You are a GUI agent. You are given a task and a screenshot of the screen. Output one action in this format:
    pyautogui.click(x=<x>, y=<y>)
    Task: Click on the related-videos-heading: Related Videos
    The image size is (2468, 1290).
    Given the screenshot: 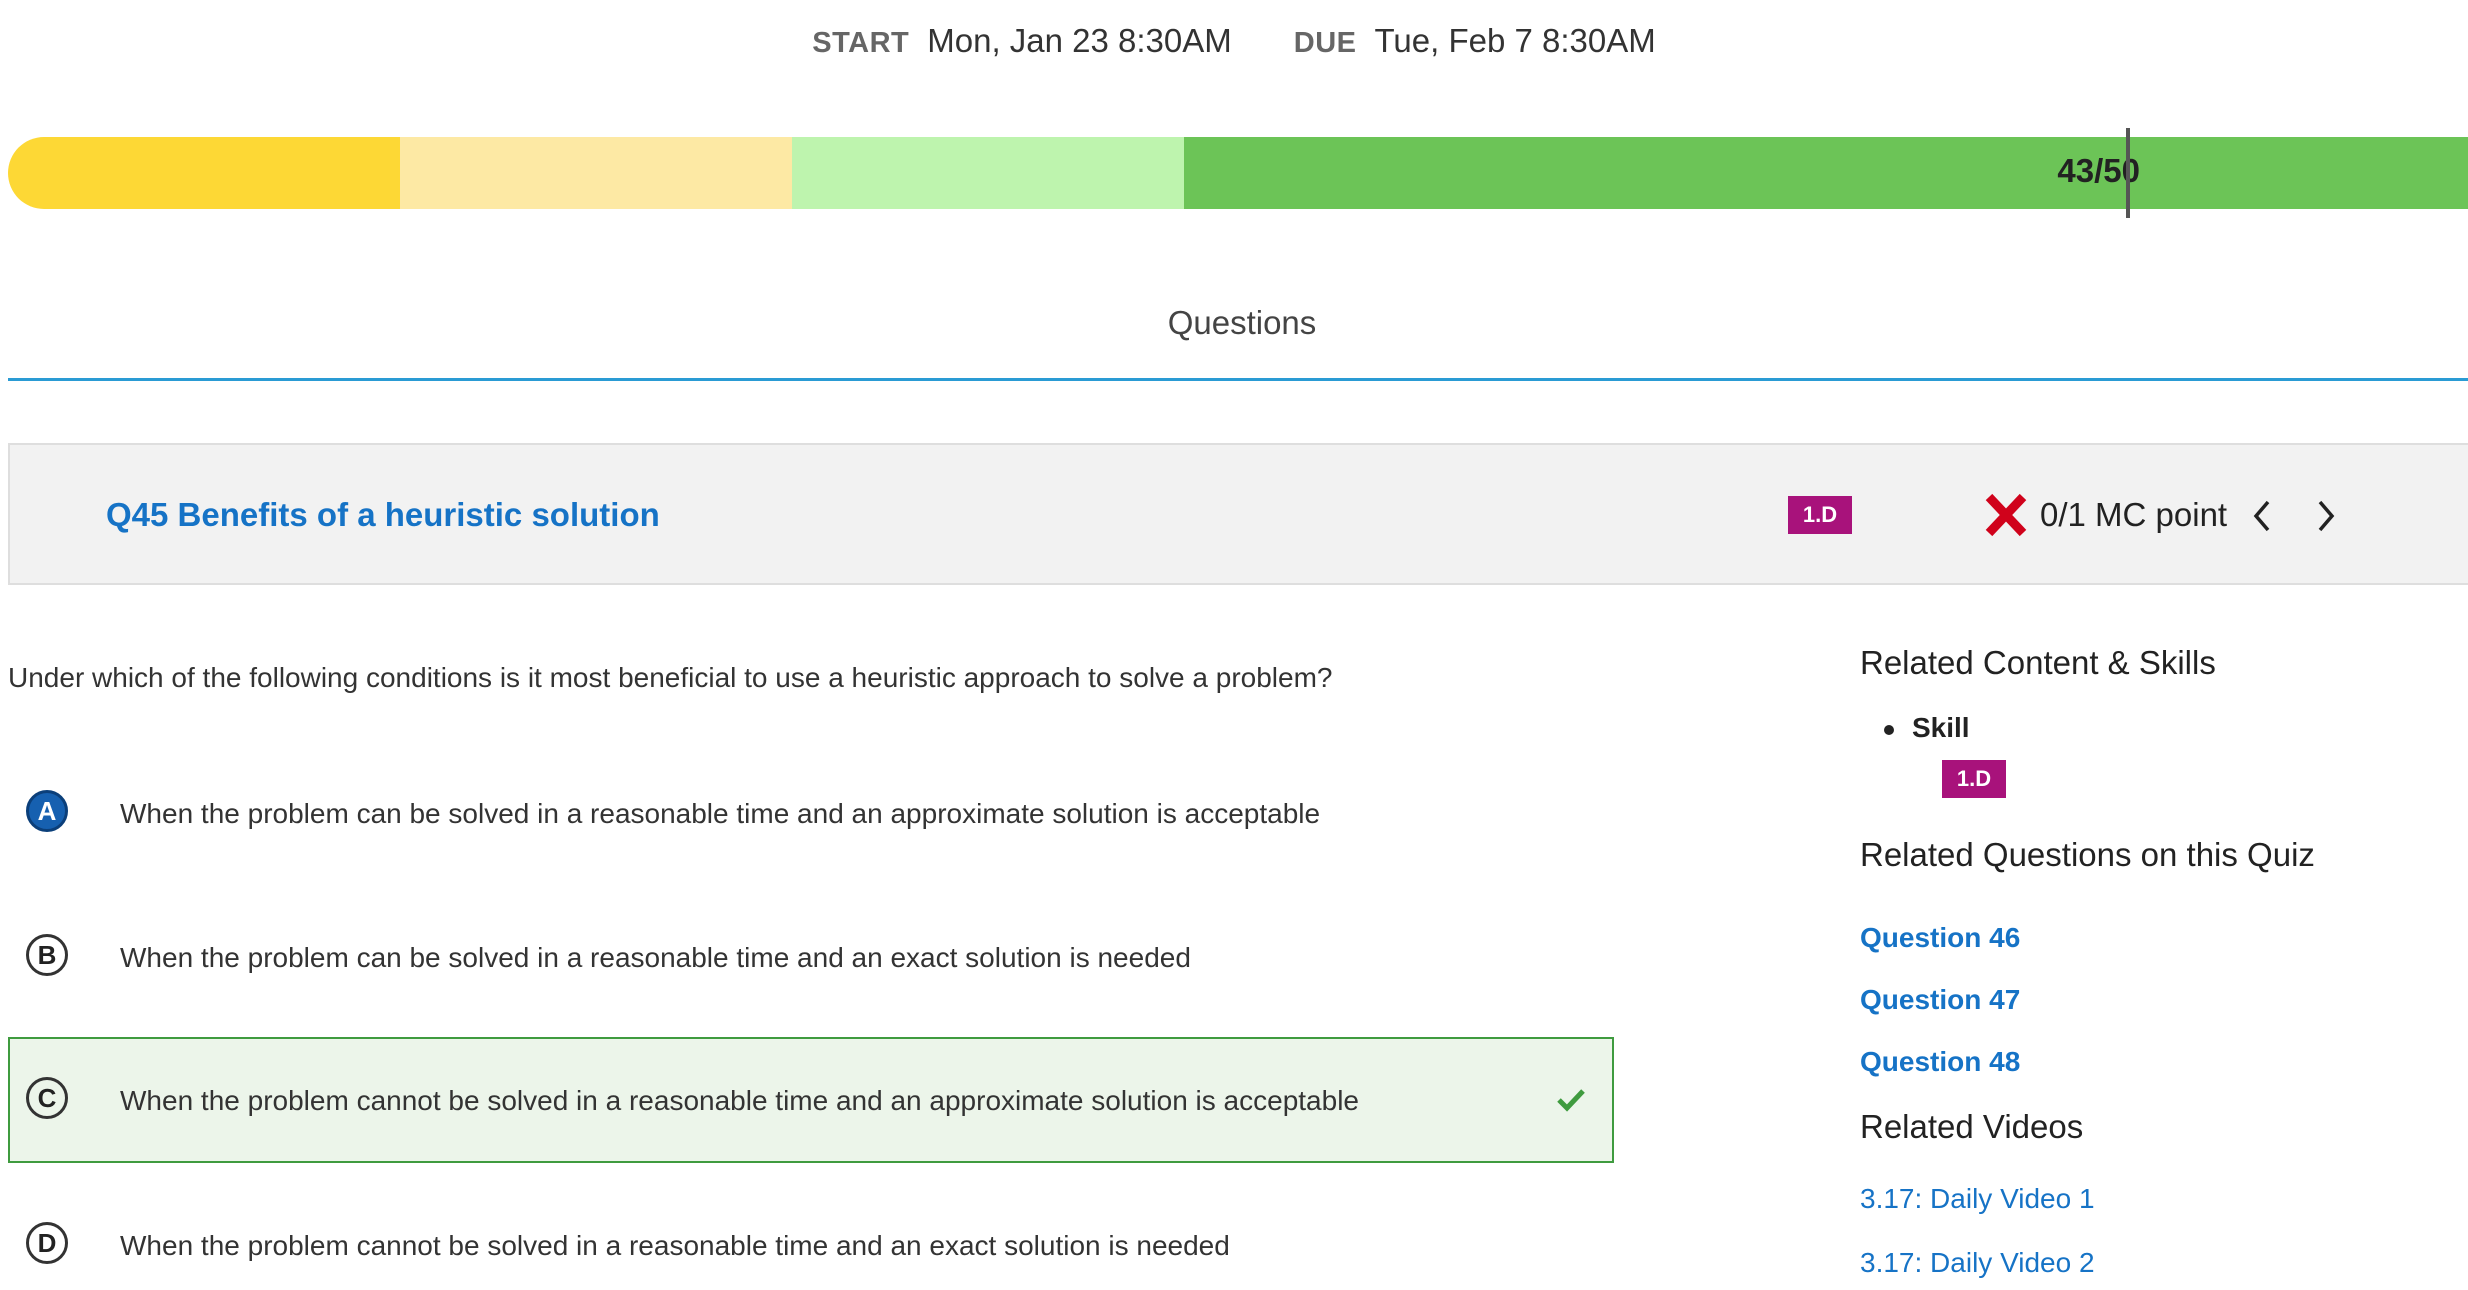 What is the action you would take?
    pyautogui.click(x=1972, y=1126)
    